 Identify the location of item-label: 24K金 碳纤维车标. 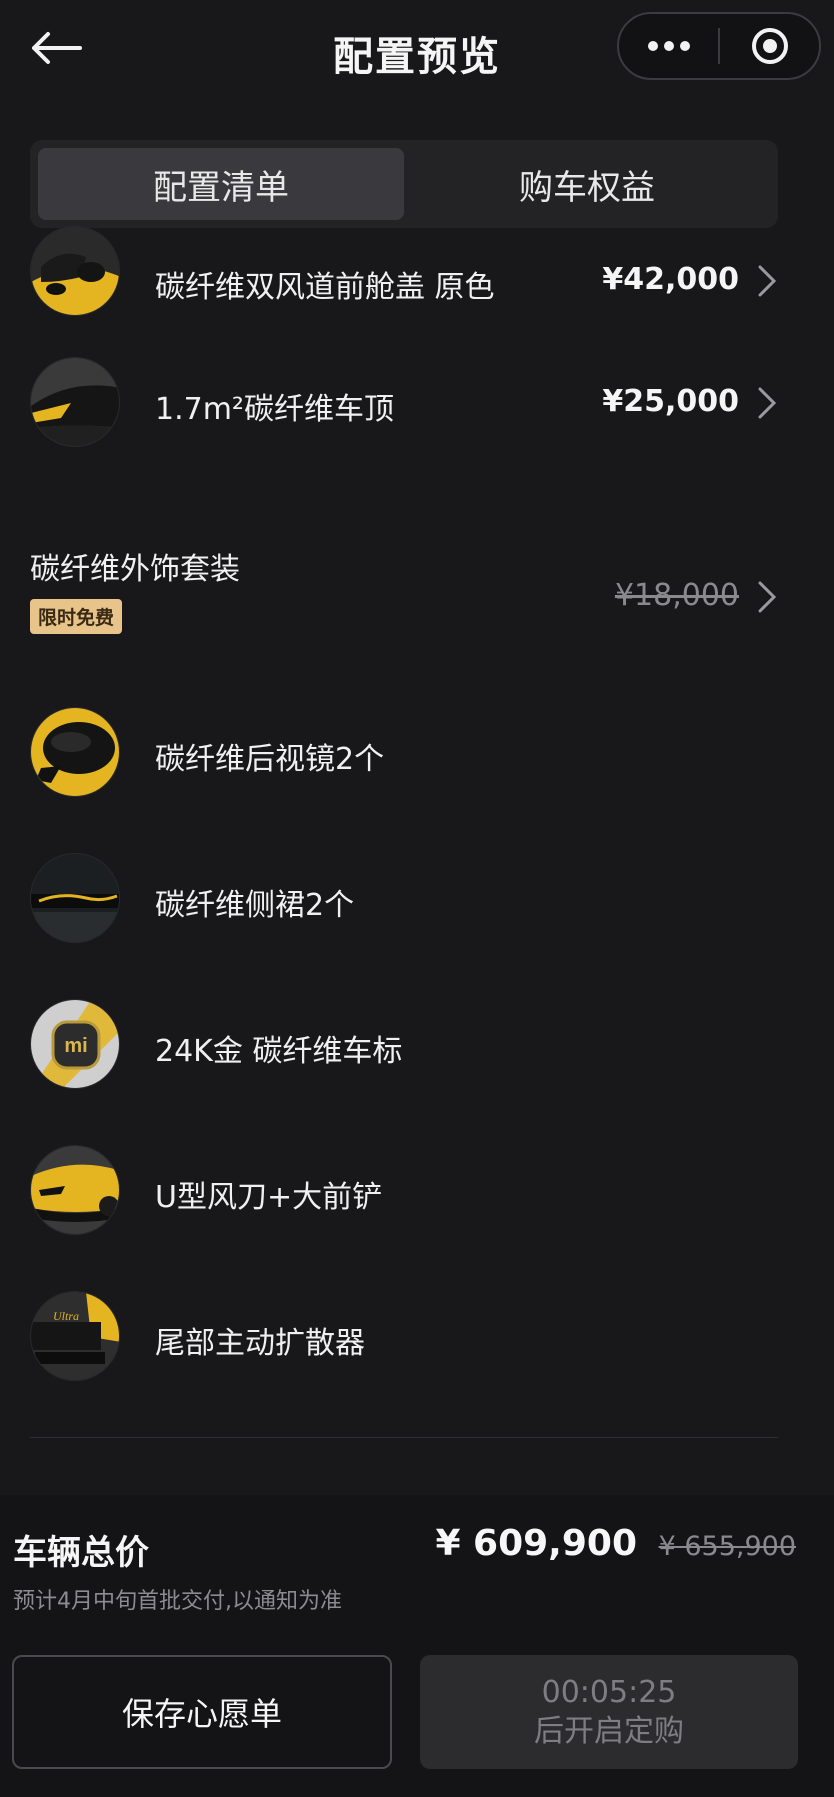
(279, 1051).